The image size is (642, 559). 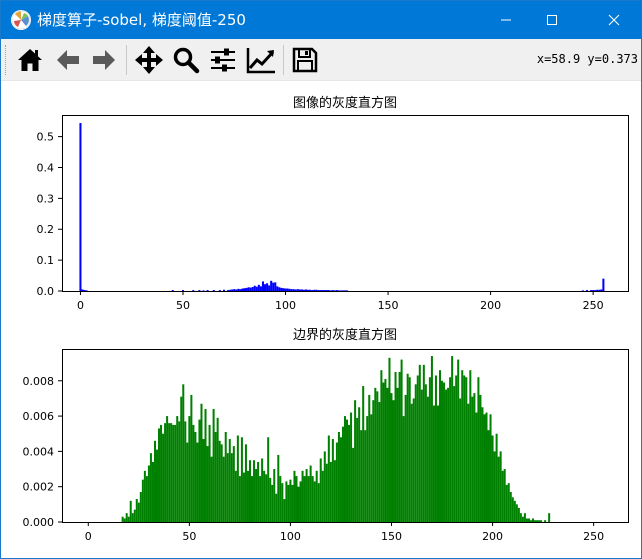 What do you see at coordinates (223, 60) in the screenshot?
I see `subplots-button` at bounding box center [223, 60].